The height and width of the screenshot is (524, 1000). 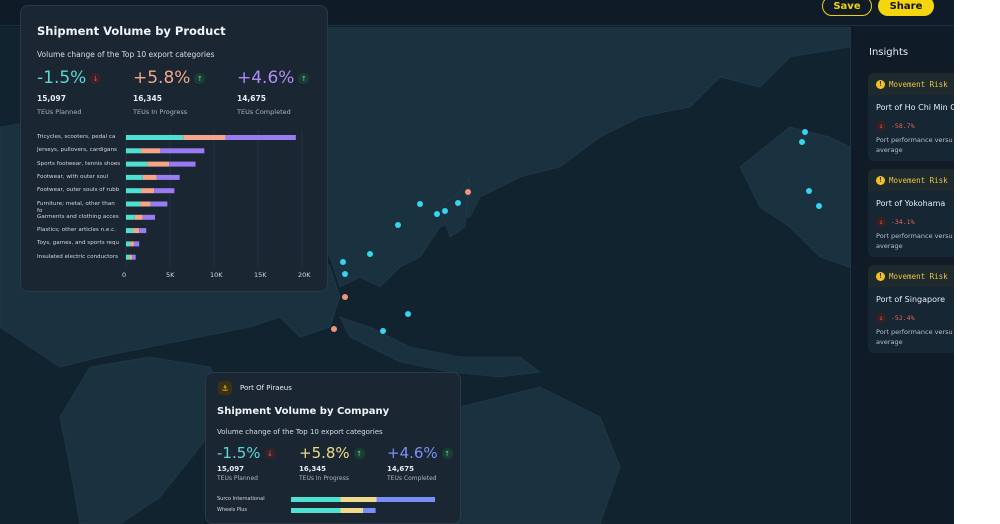 I want to click on kpi-in-progress: +5.8% ↑ 16,345 TEUs In Progress, so click(x=169, y=92).